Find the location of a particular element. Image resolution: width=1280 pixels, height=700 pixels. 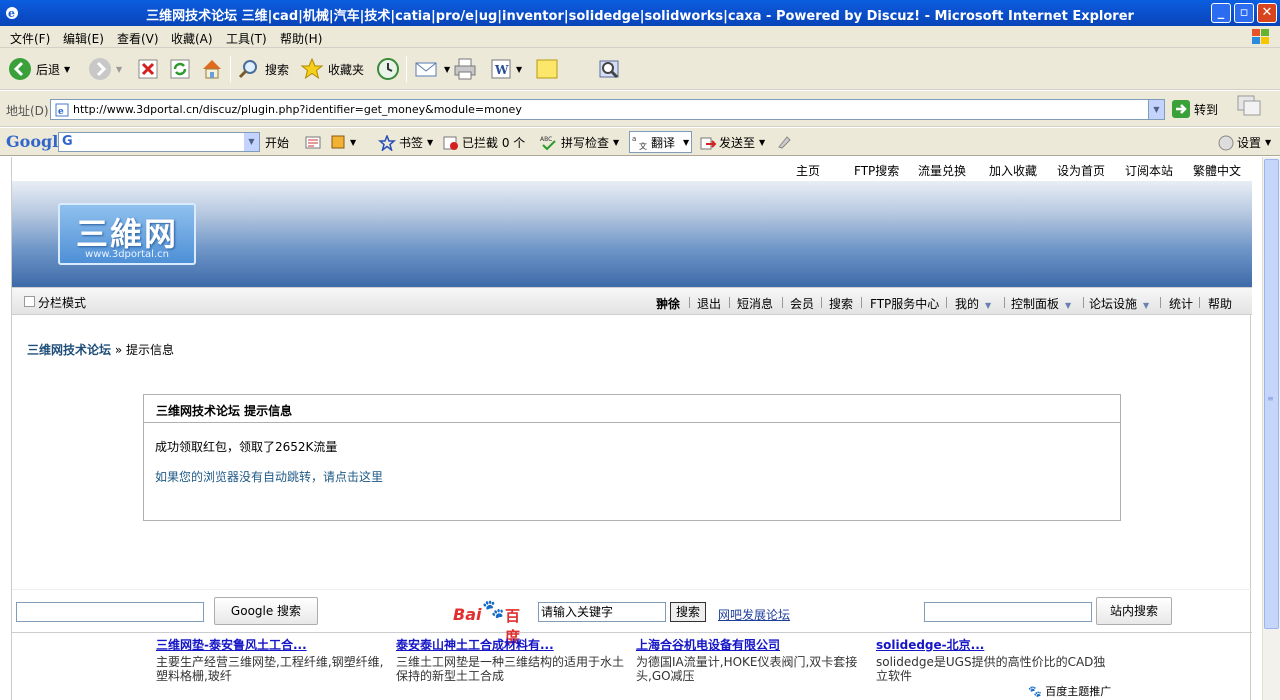

nav-help: 帮助 is located at coordinates (1220, 303).